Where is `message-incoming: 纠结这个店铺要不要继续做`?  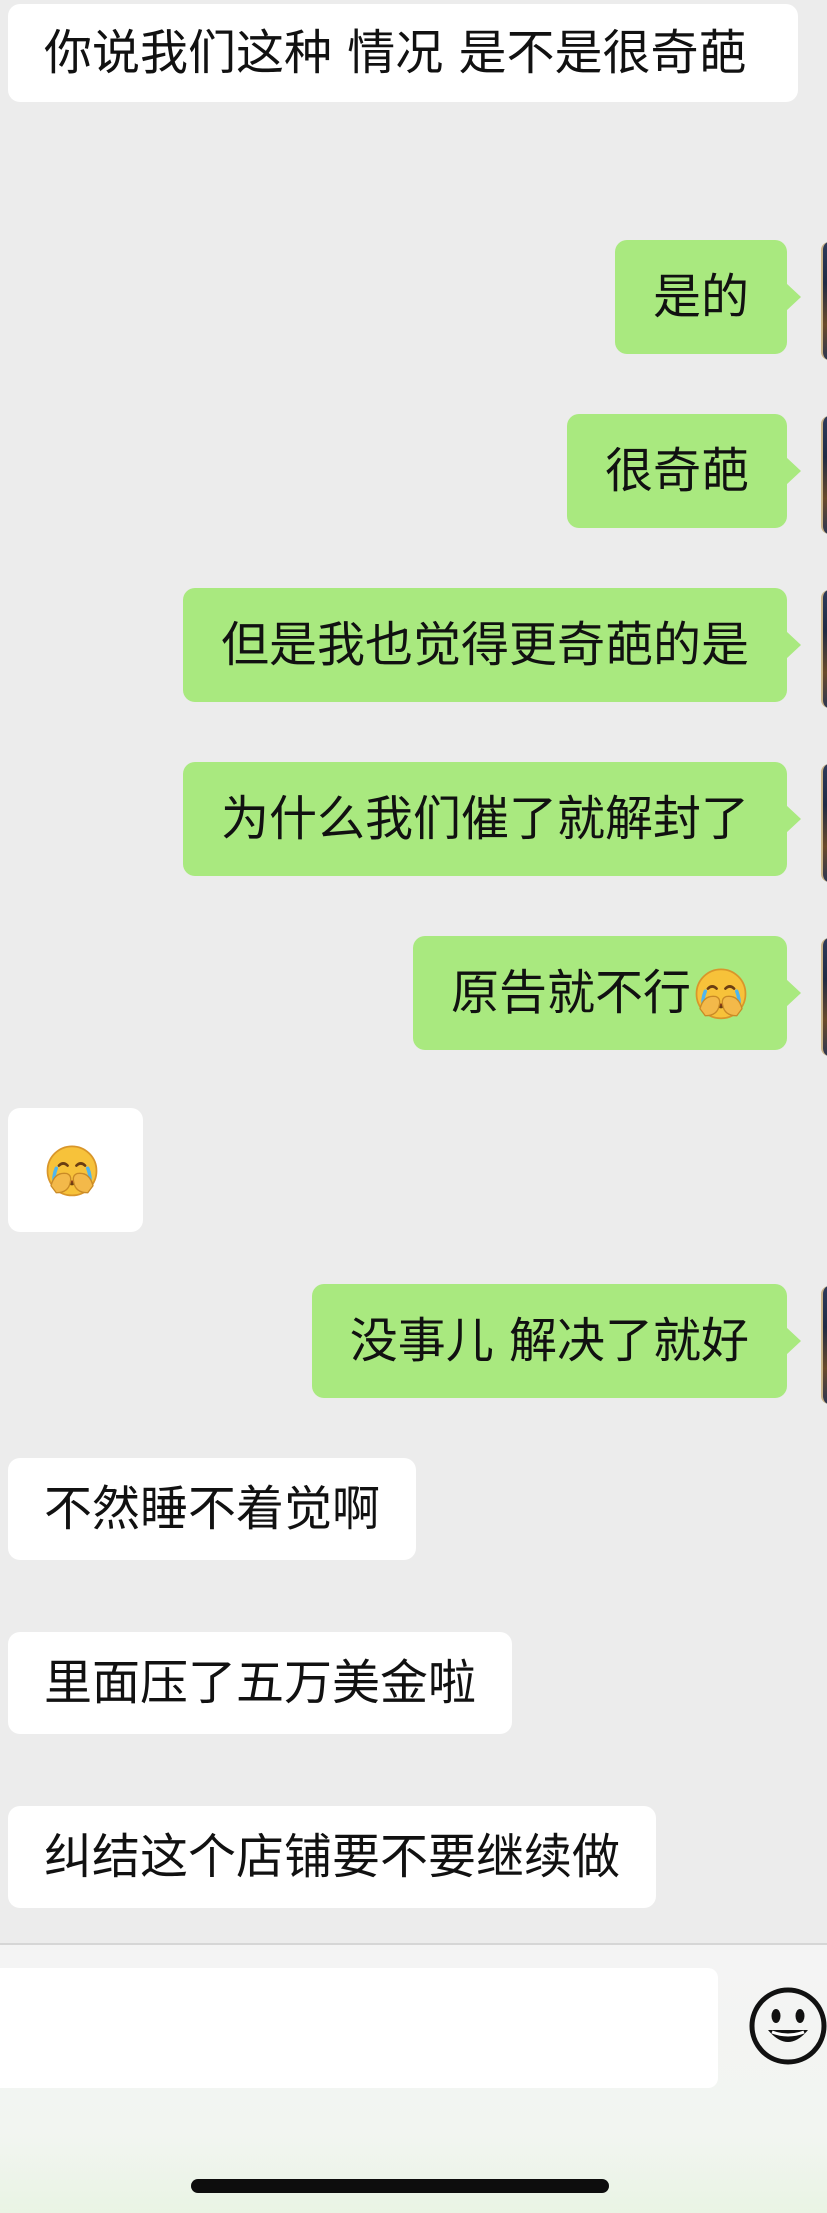
message-incoming: 纠结这个店铺要不要继续做 is located at coordinates (332, 1857).